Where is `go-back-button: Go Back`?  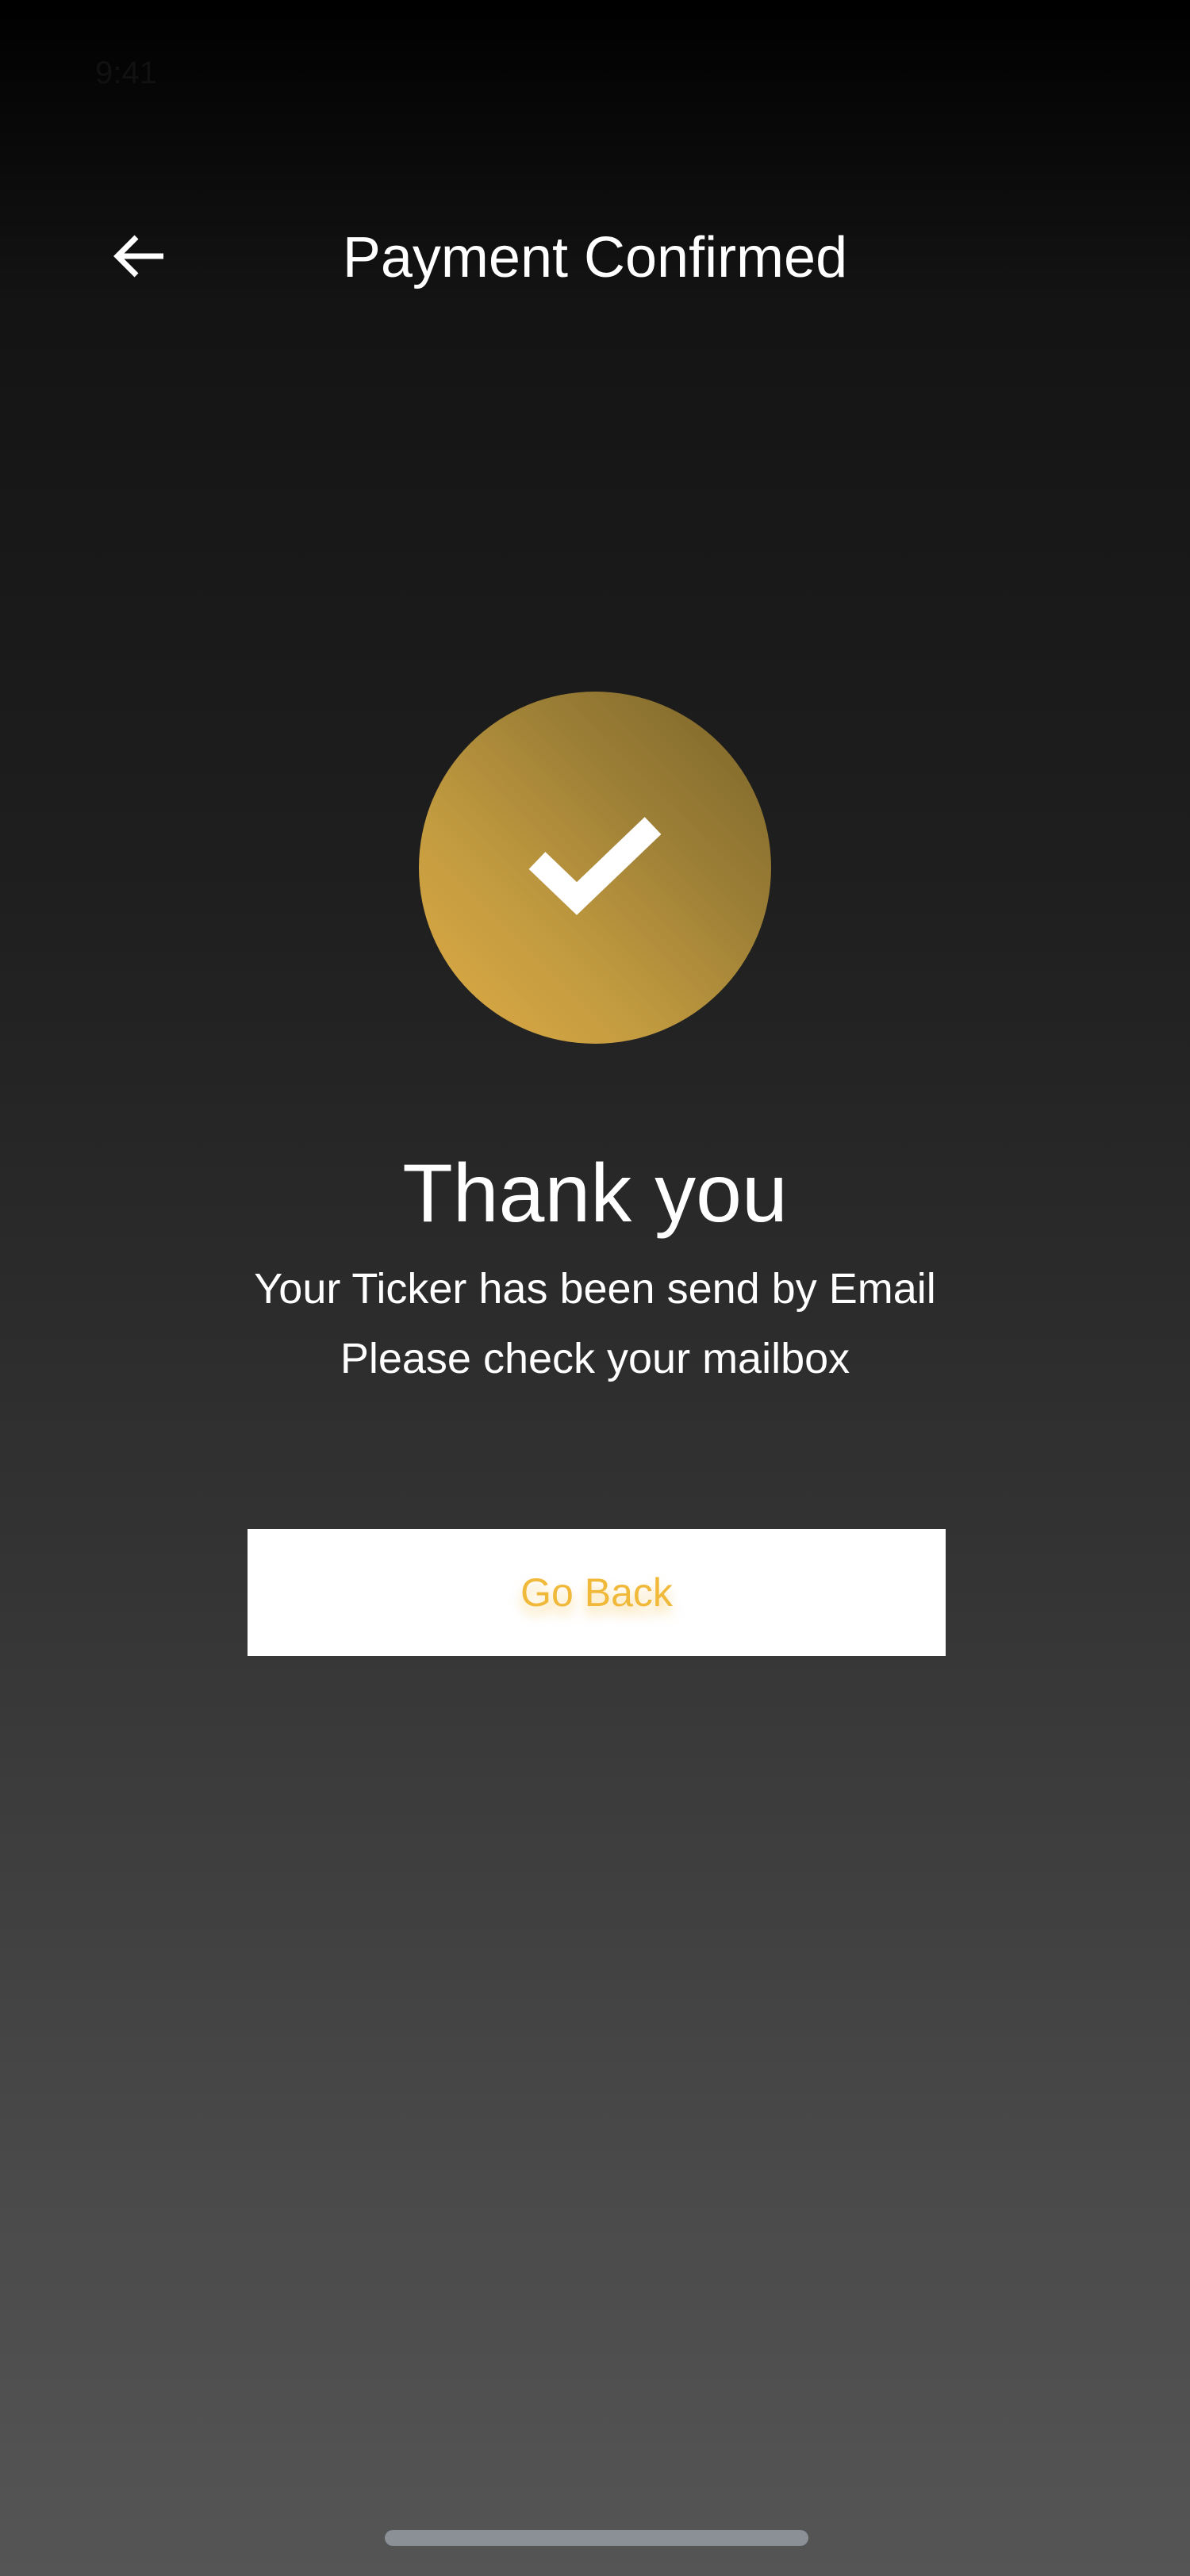 go-back-button: Go Back is located at coordinates (597, 1593).